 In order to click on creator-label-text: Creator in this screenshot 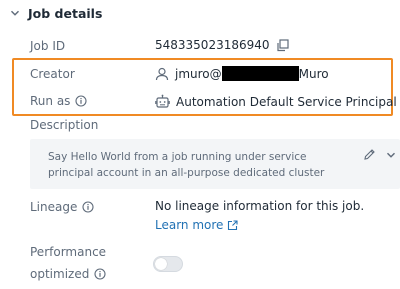, I will do `click(52, 74)`.